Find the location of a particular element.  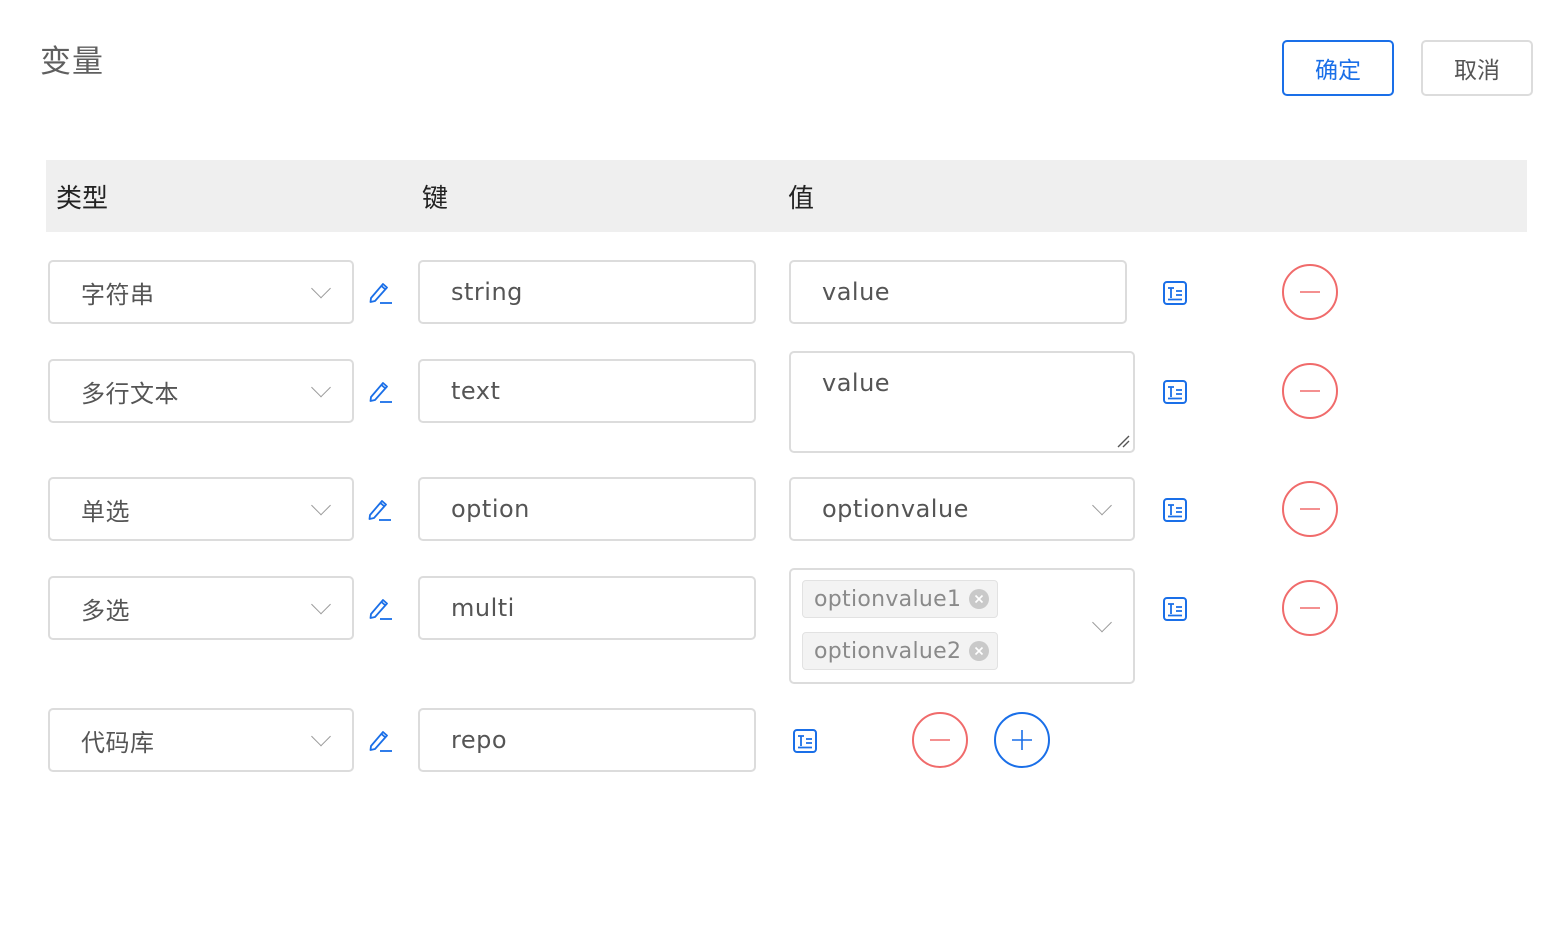

confirm-button: 确定 is located at coordinates (1338, 68).